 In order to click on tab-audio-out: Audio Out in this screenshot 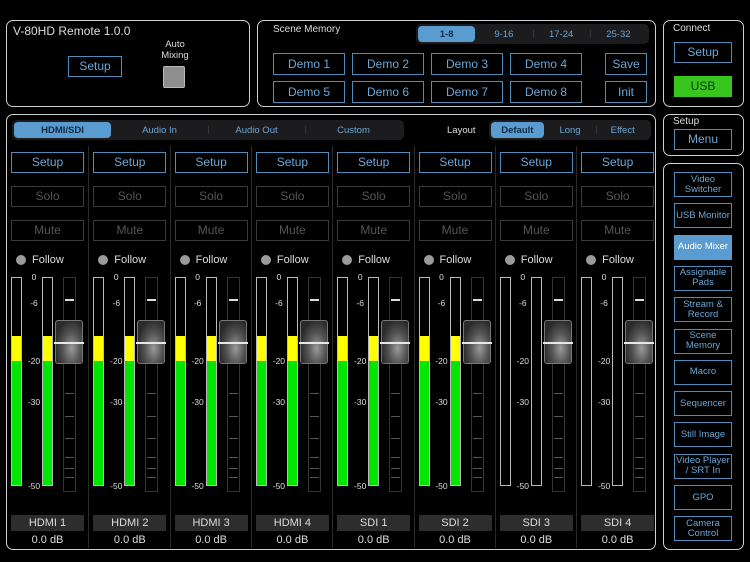, I will do `click(256, 130)`.